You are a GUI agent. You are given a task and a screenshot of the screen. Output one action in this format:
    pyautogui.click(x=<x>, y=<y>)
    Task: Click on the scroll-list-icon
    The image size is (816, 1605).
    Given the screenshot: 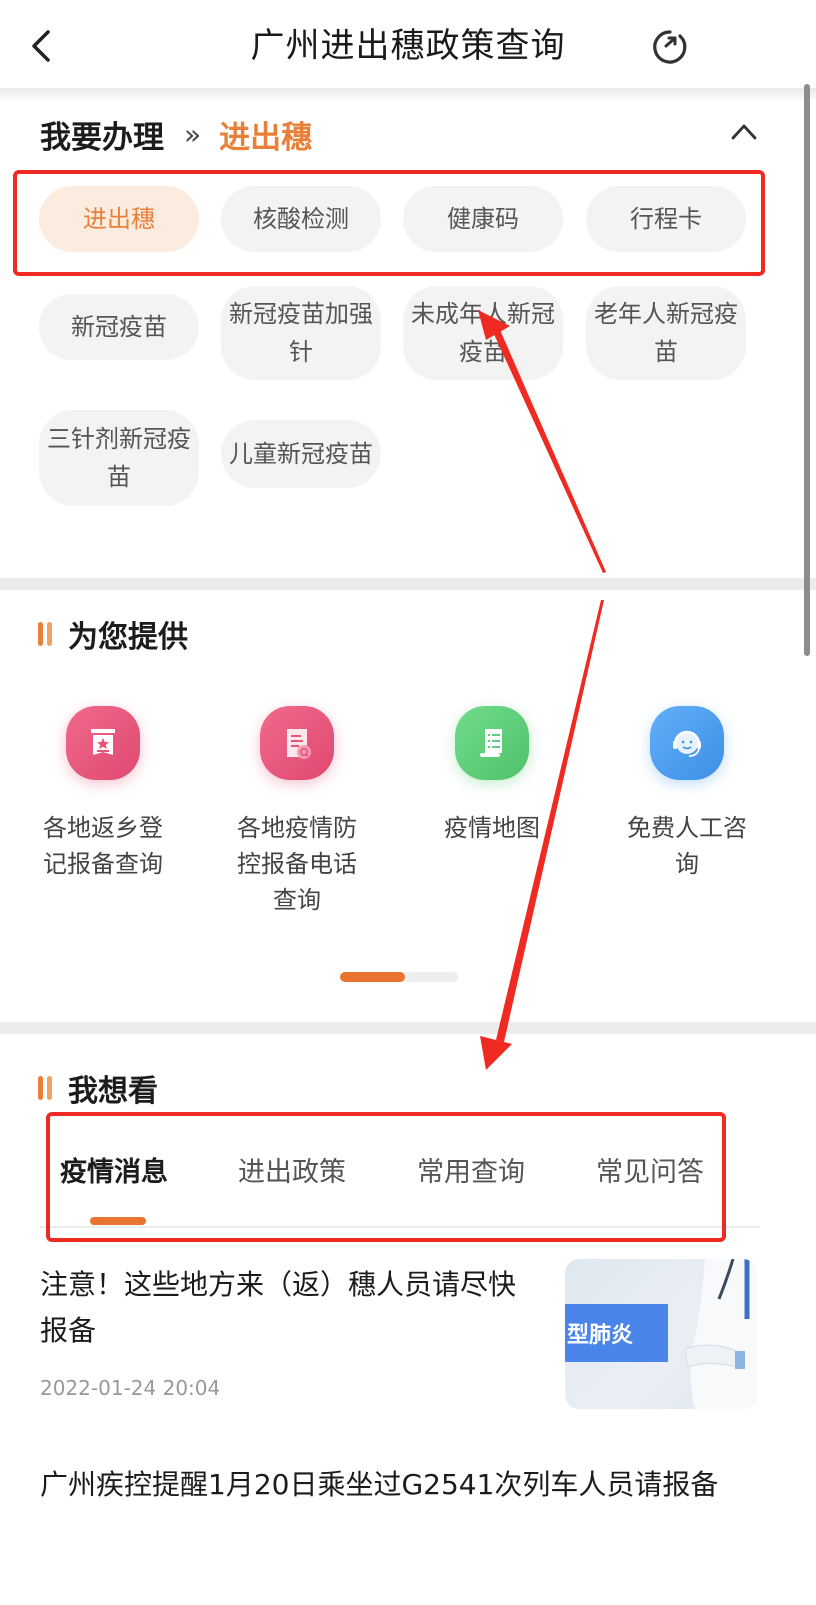 What is the action you would take?
    pyautogui.click(x=492, y=743)
    